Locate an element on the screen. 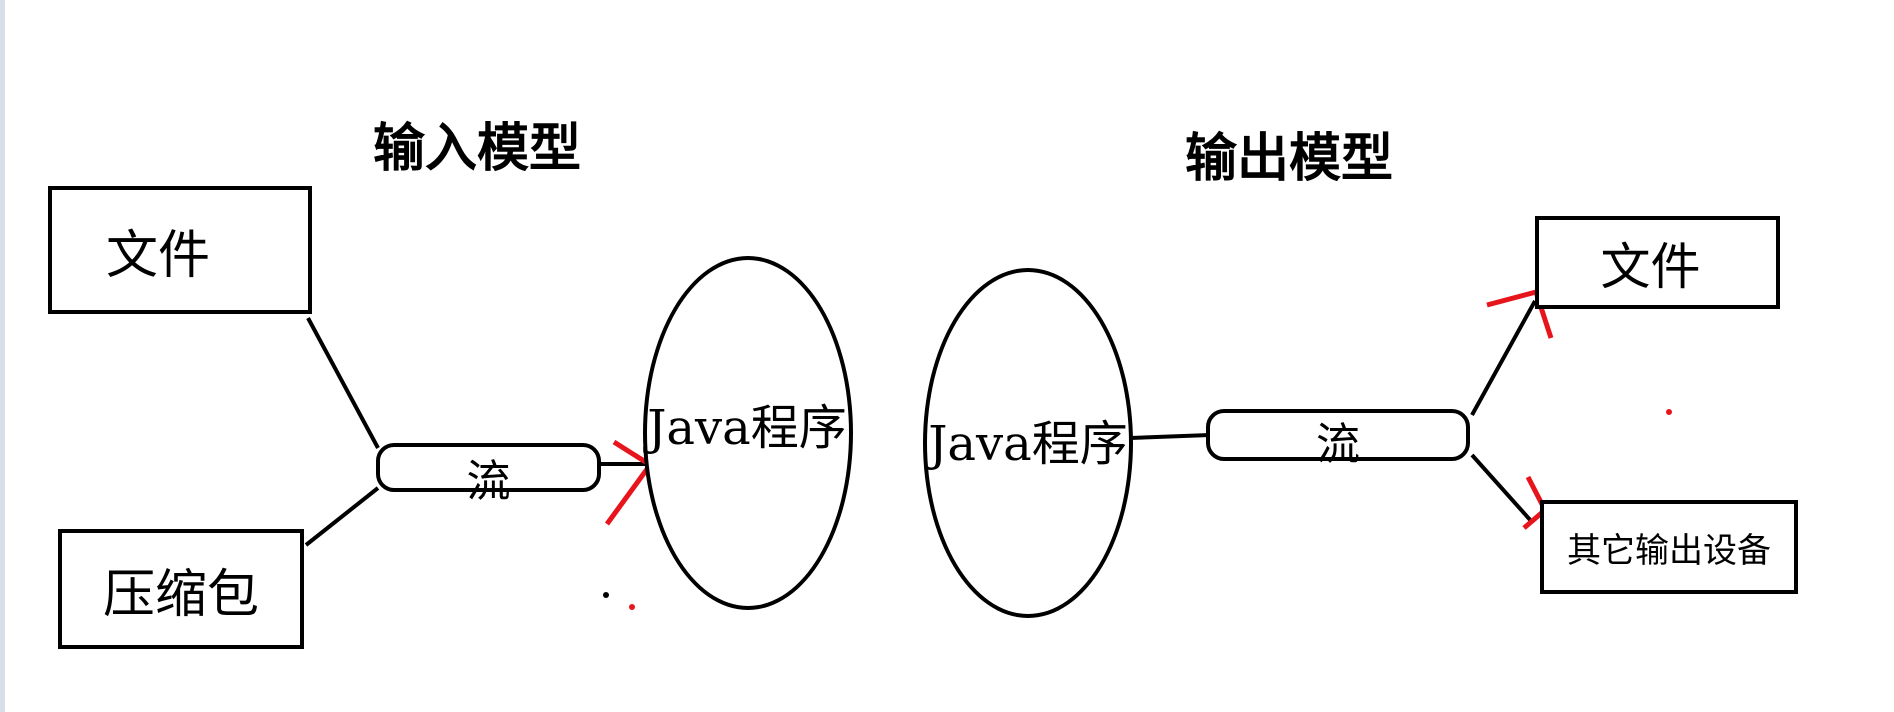 The image size is (1894, 712). connector-stream-to-file is located at coordinates (1503, 358).